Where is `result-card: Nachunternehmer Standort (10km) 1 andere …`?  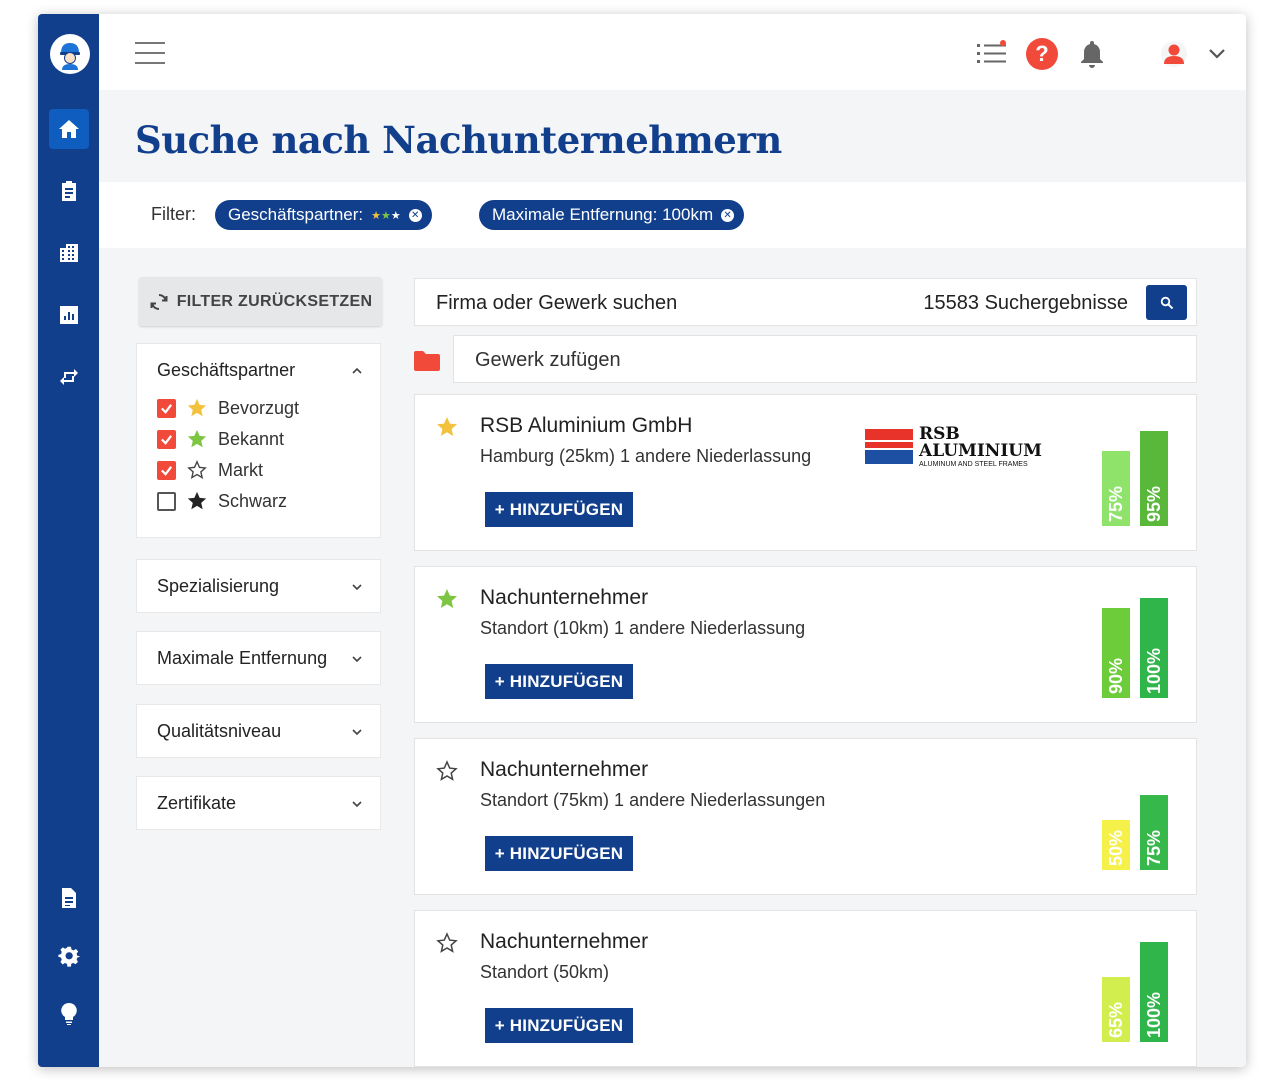
result-card: Nachunternehmer Standort (10km) 1 andere … is located at coordinates (805, 644).